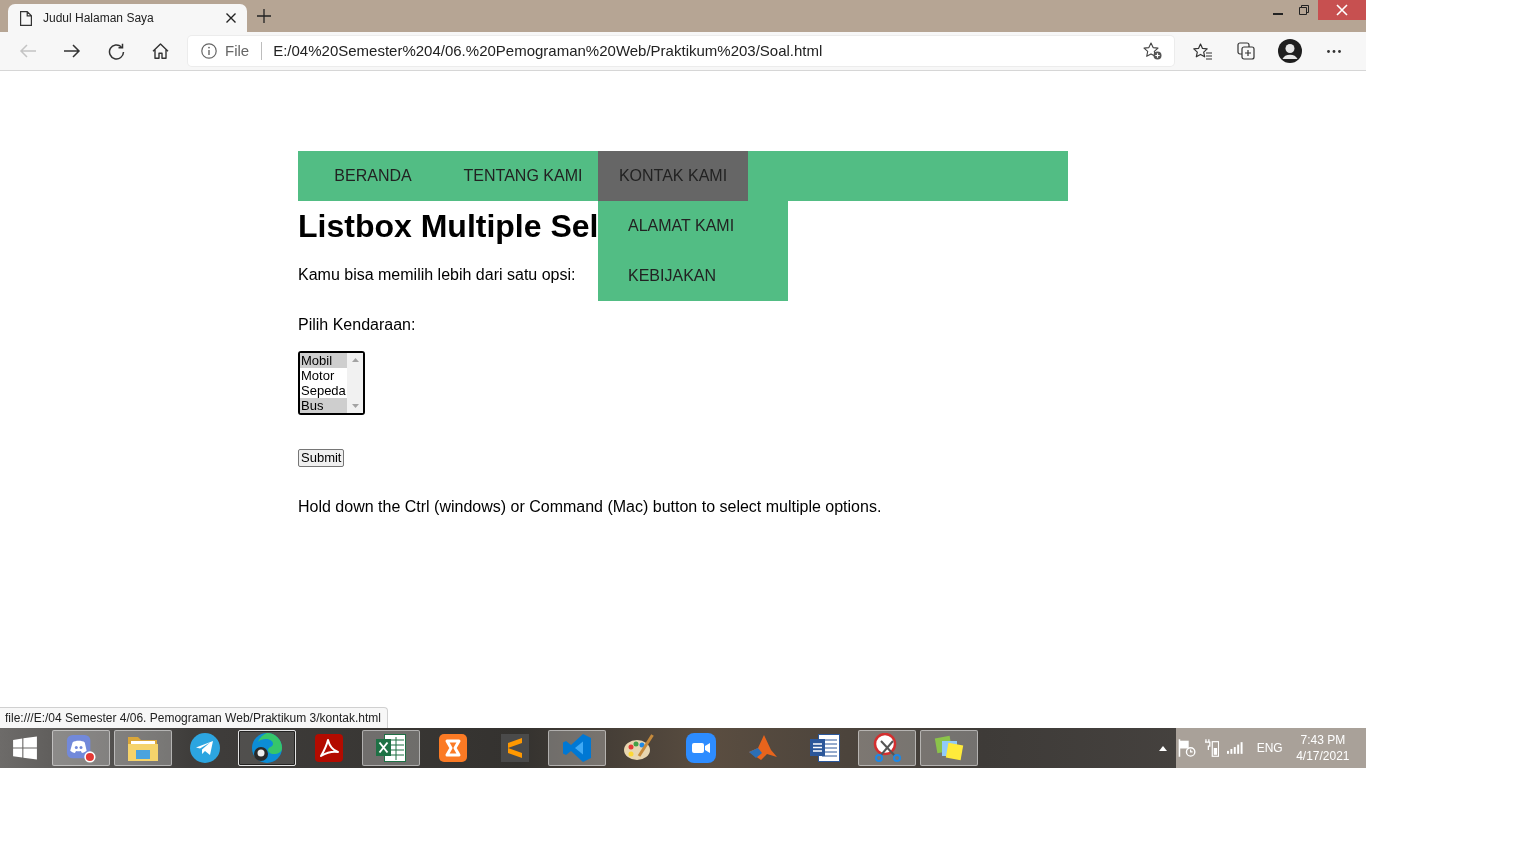 The image size is (1528, 858). What do you see at coordinates (693, 276) in the screenshot?
I see `dropdown-item: KEBIJAKAN` at bounding box center [693, 276].